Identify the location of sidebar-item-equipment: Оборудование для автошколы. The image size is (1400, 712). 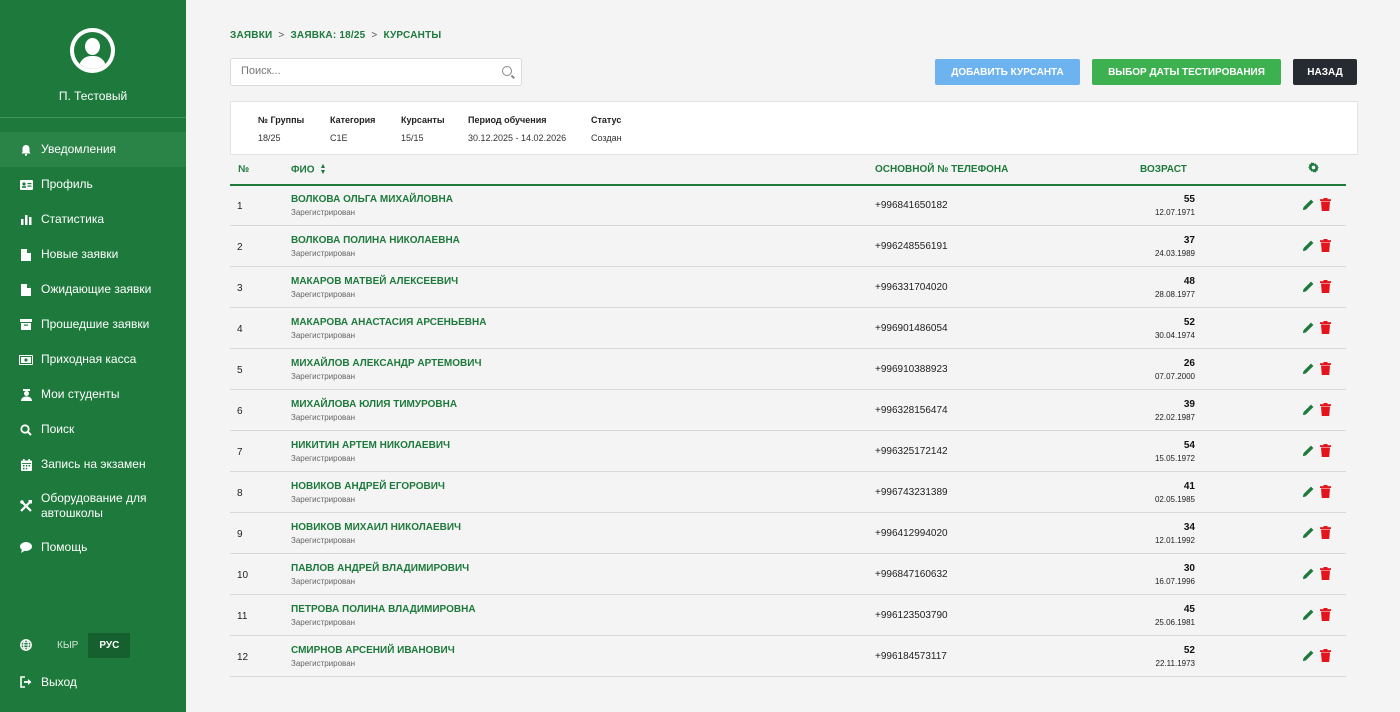
(93, 506).